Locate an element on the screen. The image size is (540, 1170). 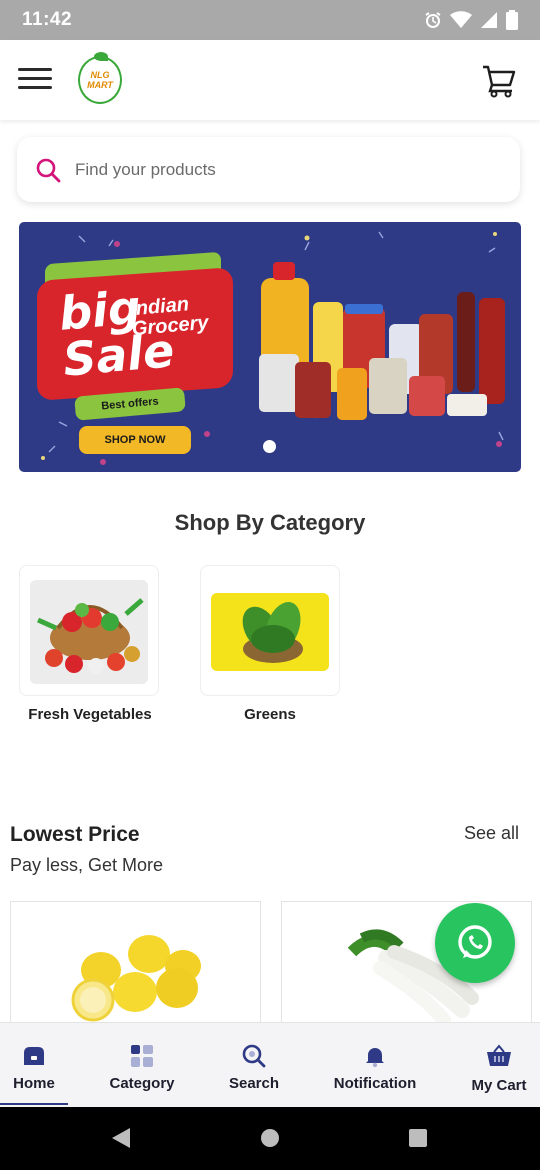
product-card-lemons is located at coordinates (135, 966).